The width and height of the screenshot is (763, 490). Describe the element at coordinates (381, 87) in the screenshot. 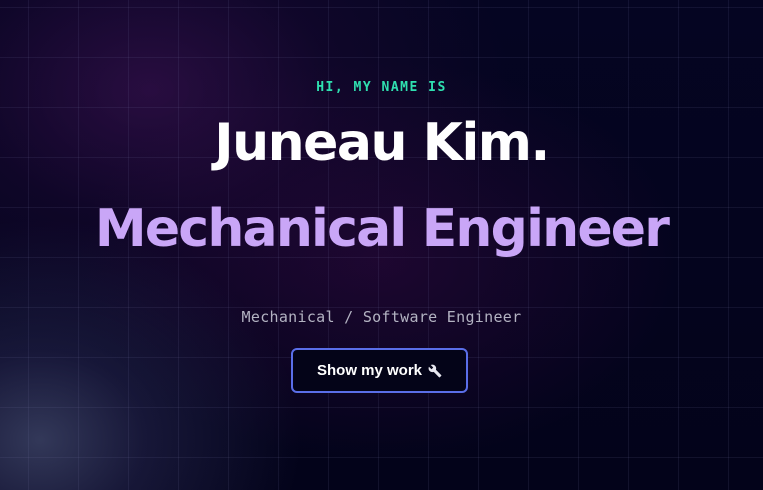

I see `greeting-text: HI, MY NAME IS` at that location.